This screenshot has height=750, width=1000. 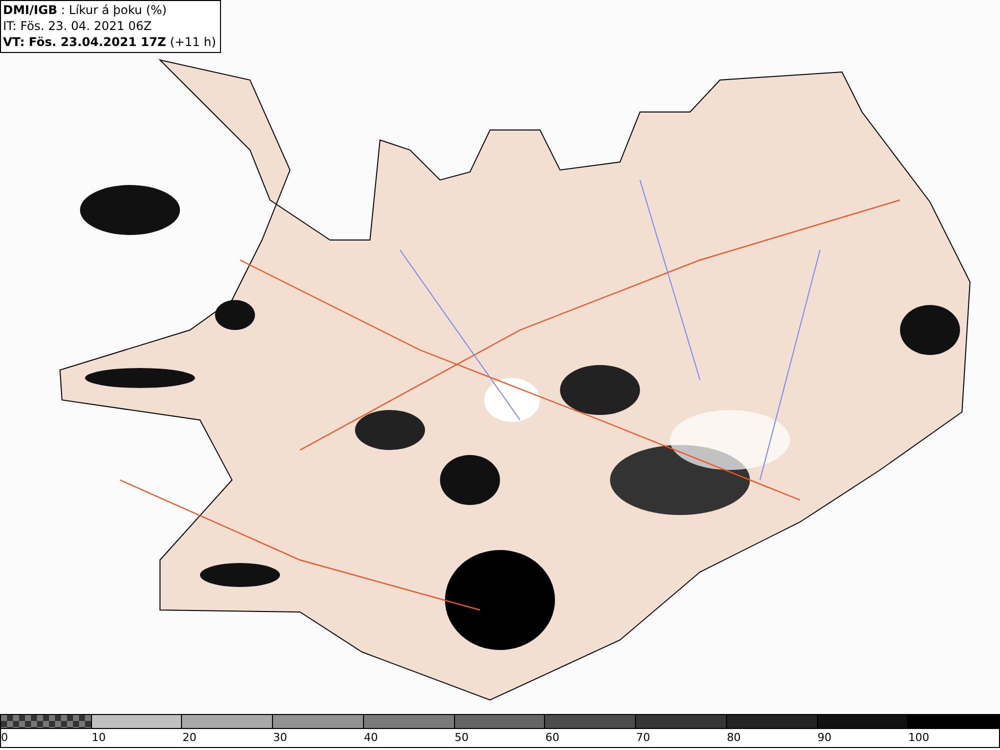 What do you see at coordinates (919, 738) in the screenshot?
I see `legend-label: 100` at bounding box center [919, 738].